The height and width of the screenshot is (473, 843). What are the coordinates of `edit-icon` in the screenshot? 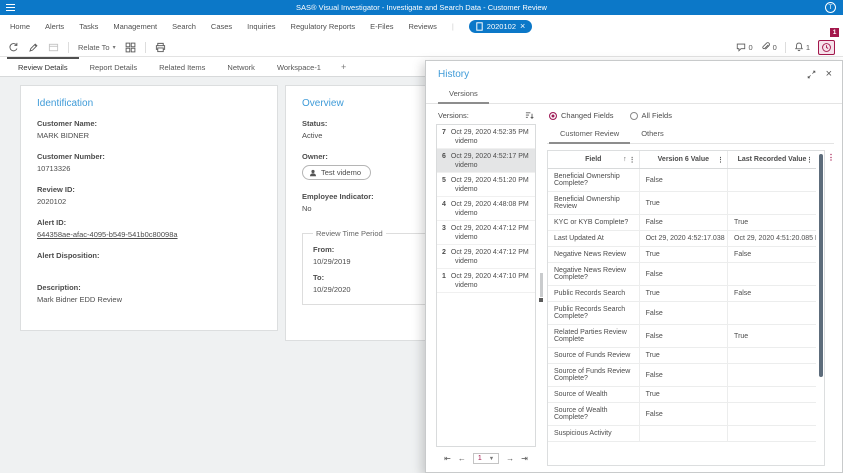 It's located at (33, 47).